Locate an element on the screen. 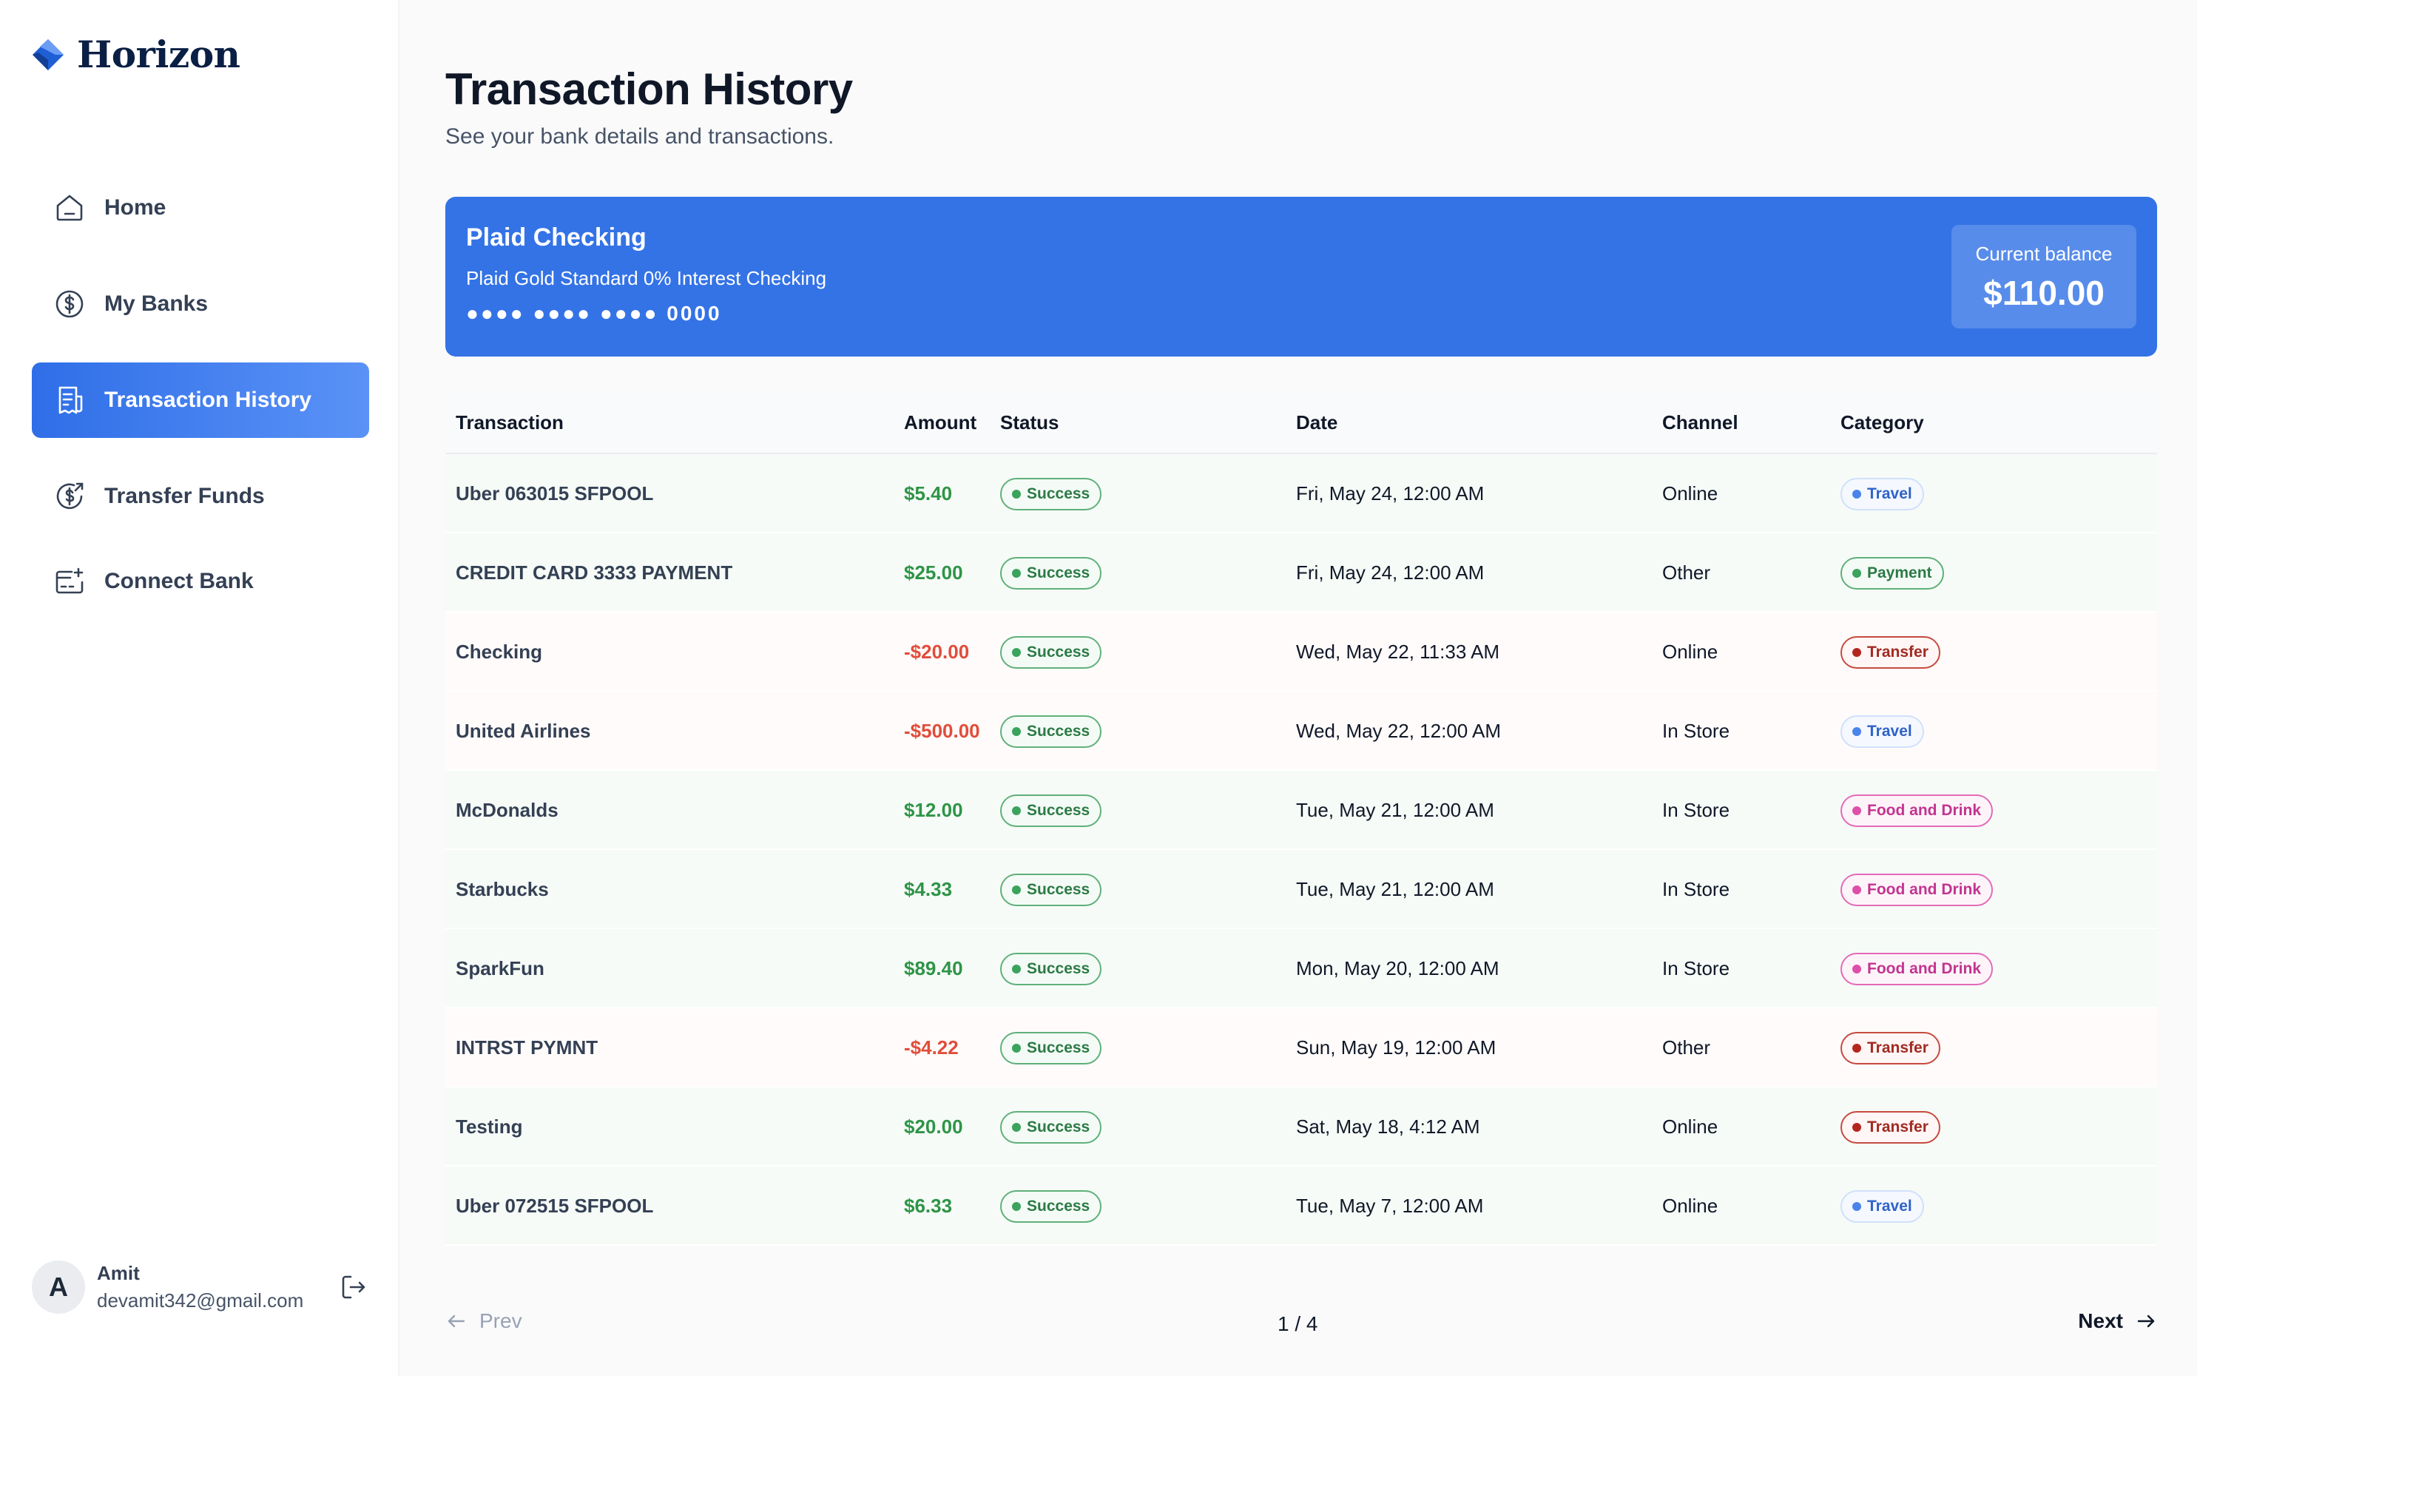 The width and height of the screenshot is (2416, 1512). transaction-name: CREDIT CARD 3333 PAYMENT is located at coordinates (594, 572).